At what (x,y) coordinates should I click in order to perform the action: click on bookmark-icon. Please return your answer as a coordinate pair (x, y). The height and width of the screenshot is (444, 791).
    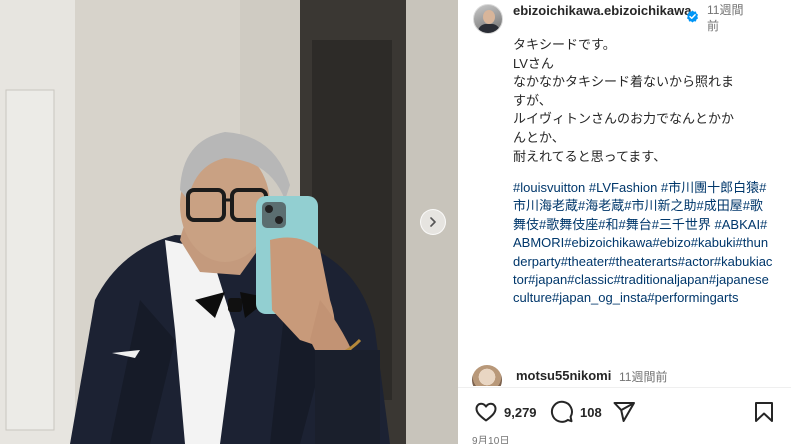
    Looking at the image, I should click on (764, 412).